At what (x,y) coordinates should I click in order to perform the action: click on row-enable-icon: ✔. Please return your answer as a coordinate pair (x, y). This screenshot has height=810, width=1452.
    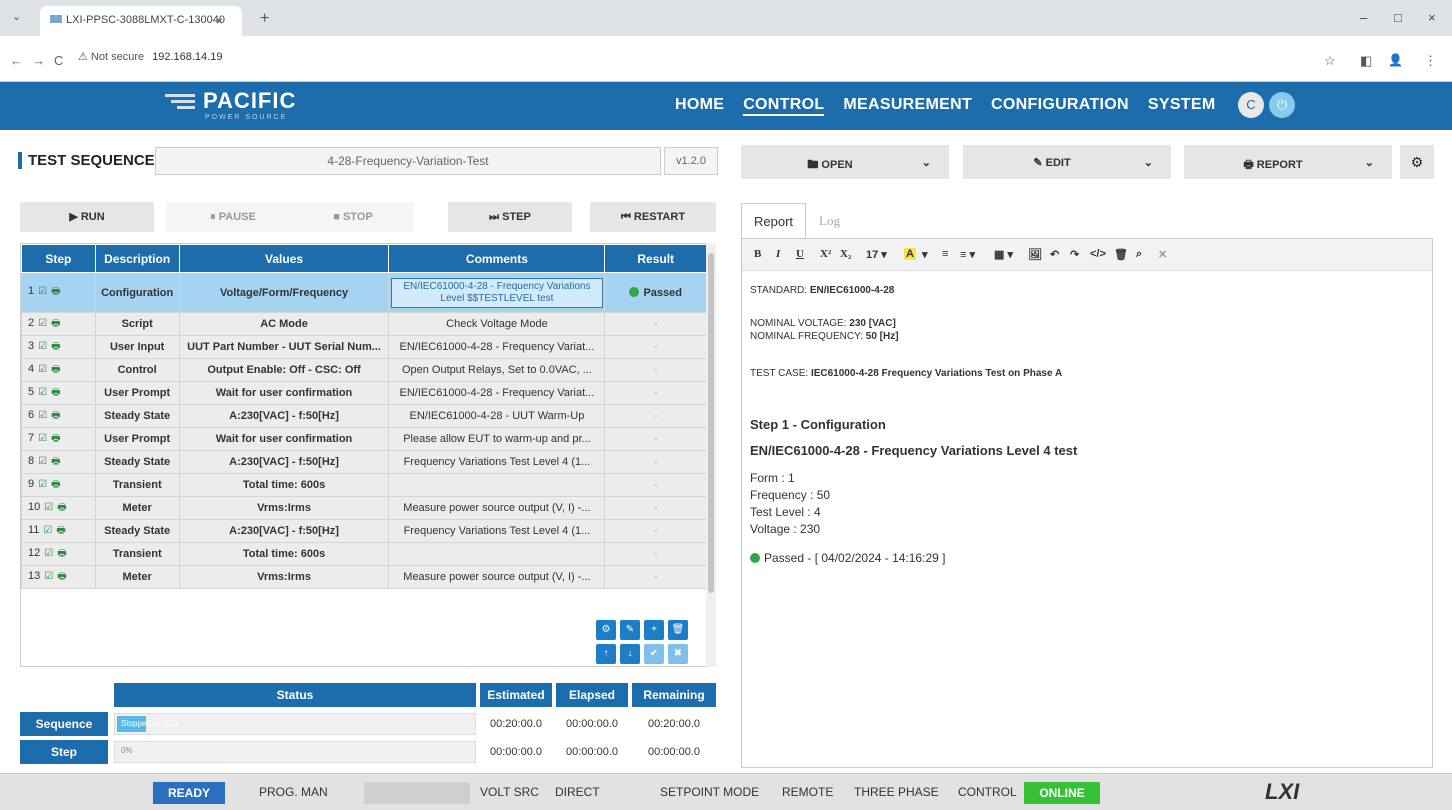
    Looking at the image, I should click on (654, 654).